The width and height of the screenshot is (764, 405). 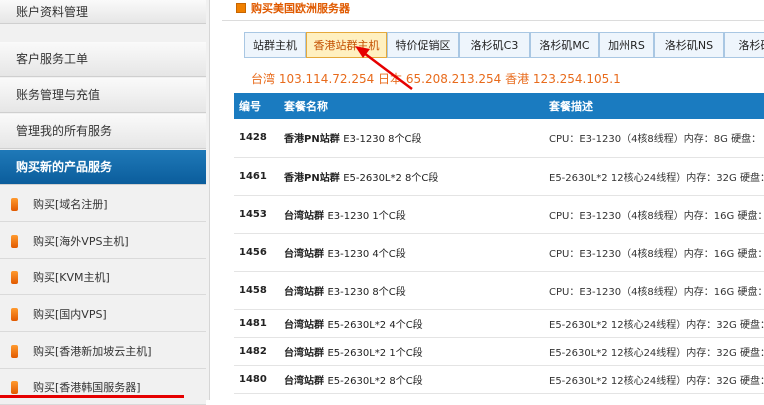 I want to click on sidebar-subitem-domain: 购买[域名注册], so click(x=103, y=204).